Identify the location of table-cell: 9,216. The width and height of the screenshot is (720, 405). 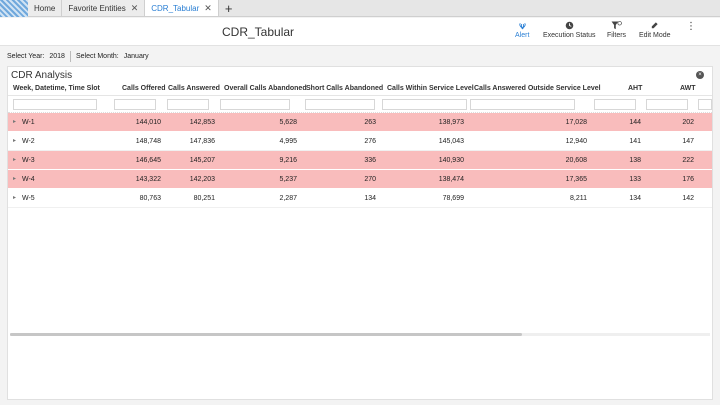
(288, 160).